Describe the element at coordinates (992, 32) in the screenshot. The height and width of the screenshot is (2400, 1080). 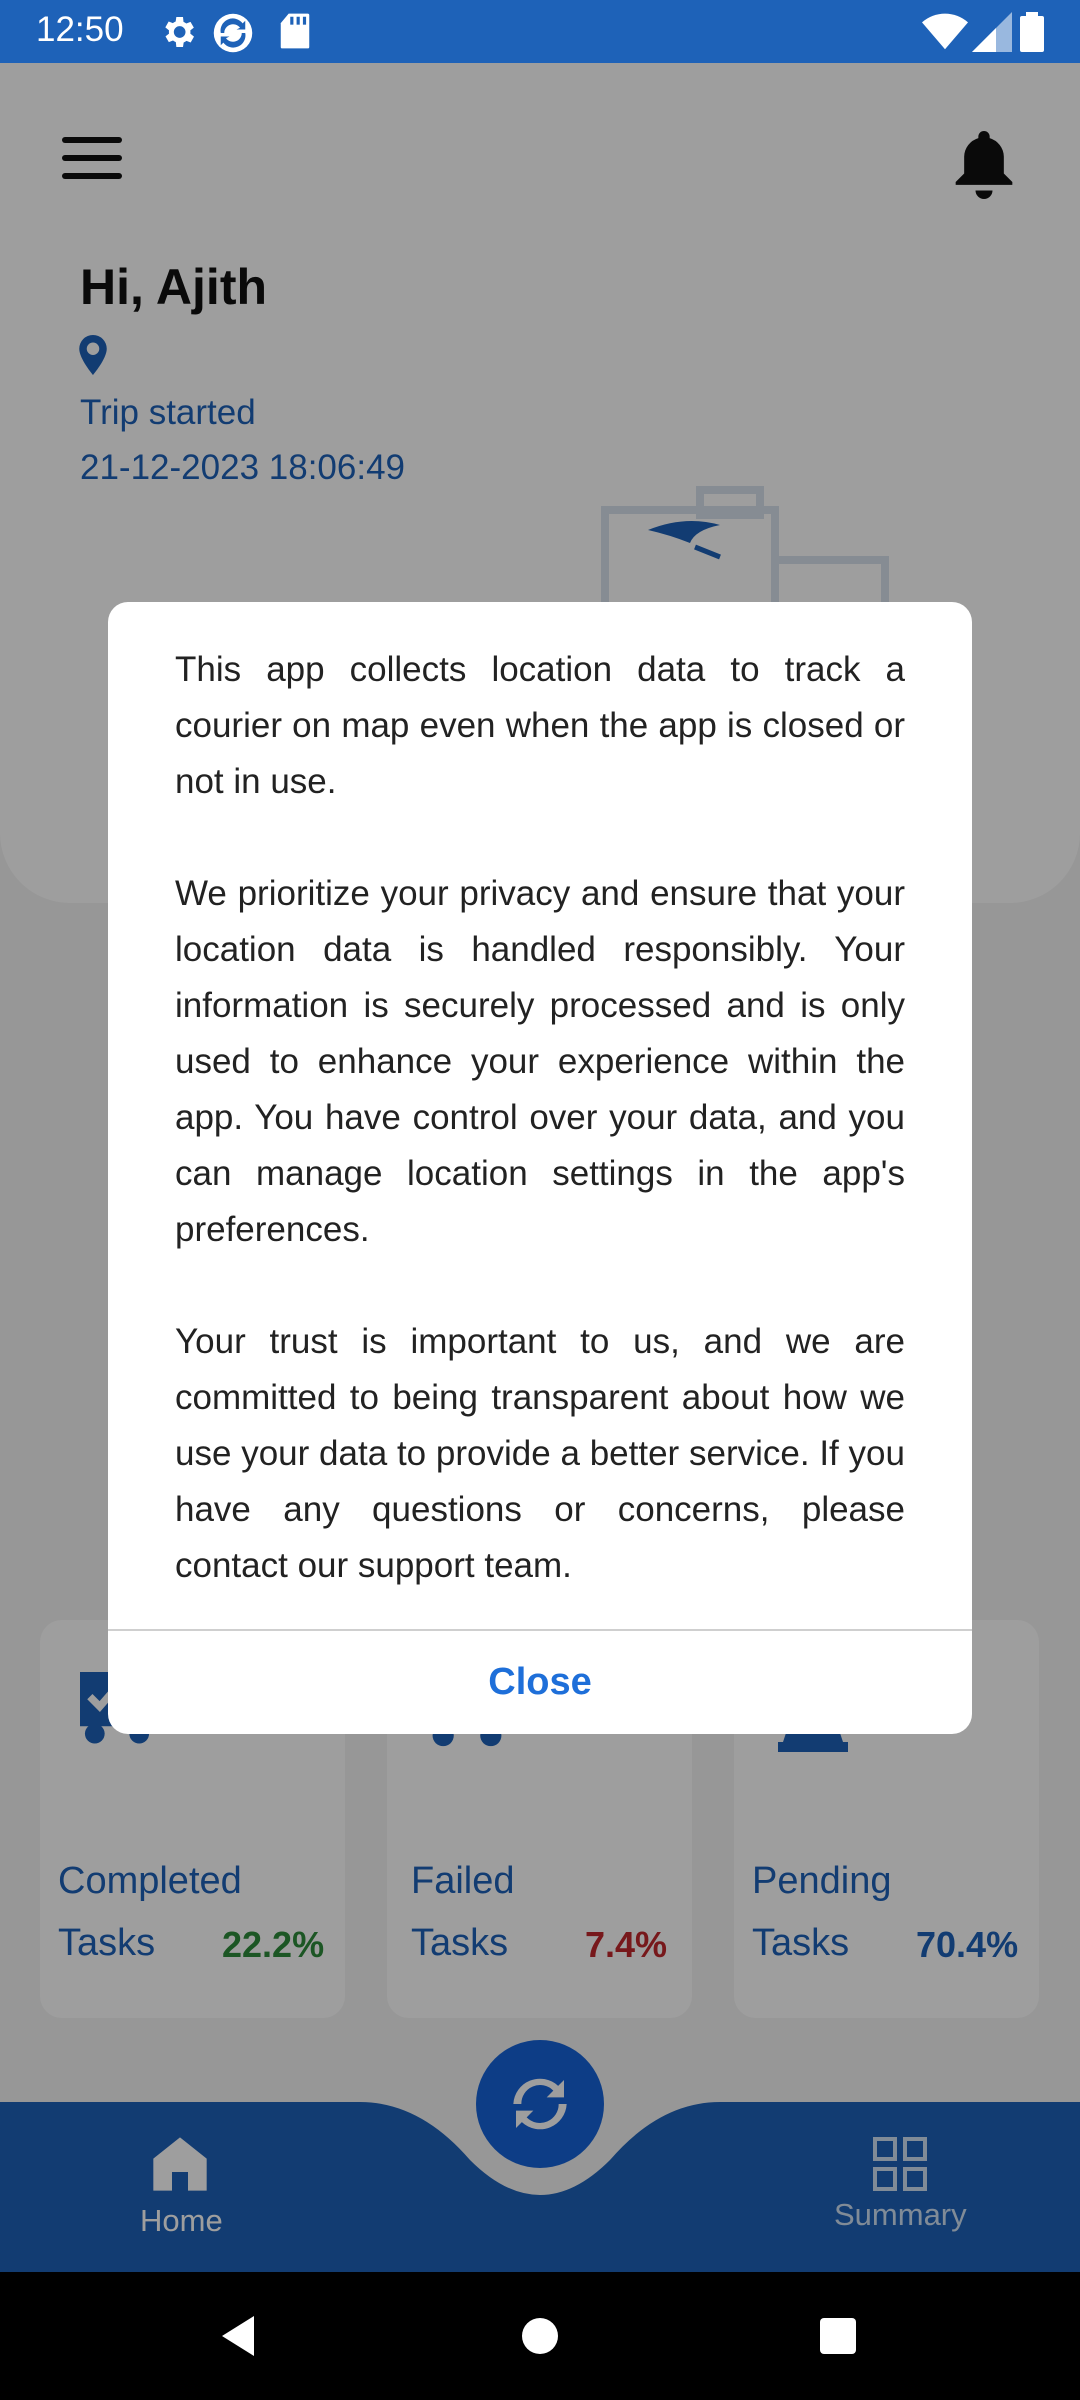
I see `cellular-signal-icon` at that location.